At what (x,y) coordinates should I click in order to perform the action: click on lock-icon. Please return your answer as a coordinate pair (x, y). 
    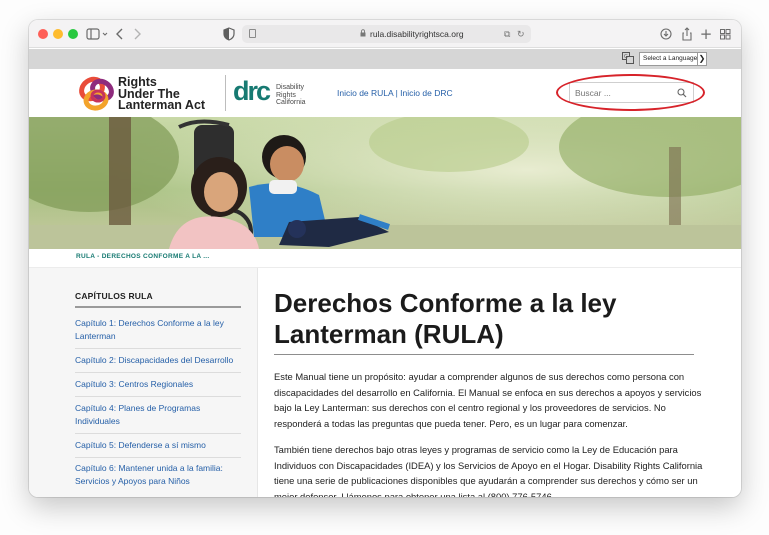
    Looking at the image, I should click on (363, 33).